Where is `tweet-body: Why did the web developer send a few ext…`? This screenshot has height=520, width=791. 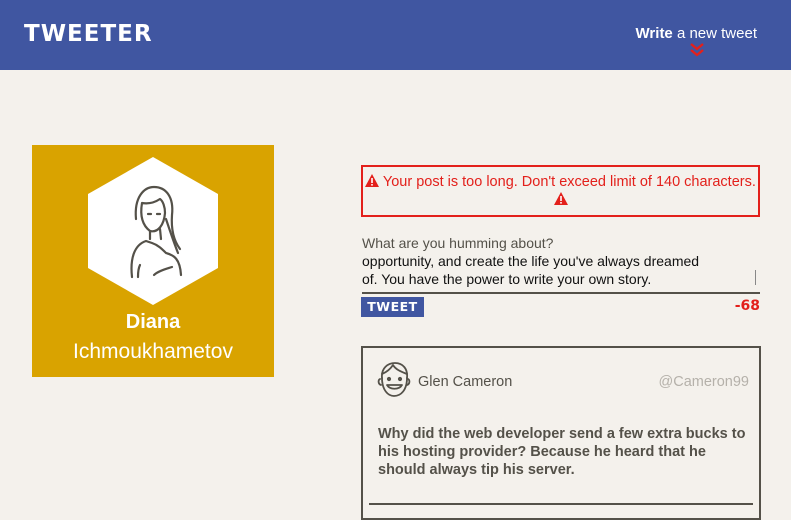 tweet-body: Why did the web developer send a few ext… is located at coordinates (562, 452).